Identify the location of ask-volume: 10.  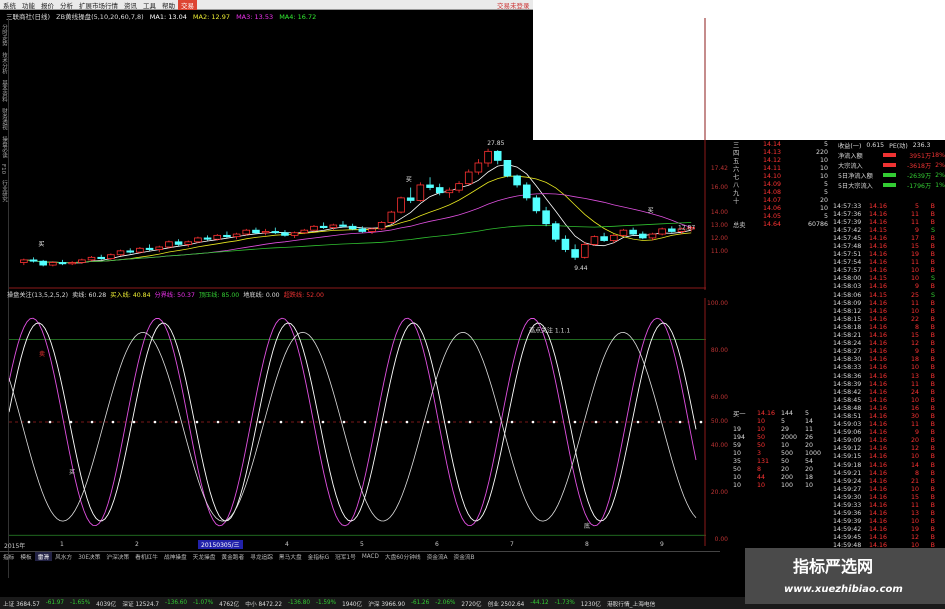
(823, 176).